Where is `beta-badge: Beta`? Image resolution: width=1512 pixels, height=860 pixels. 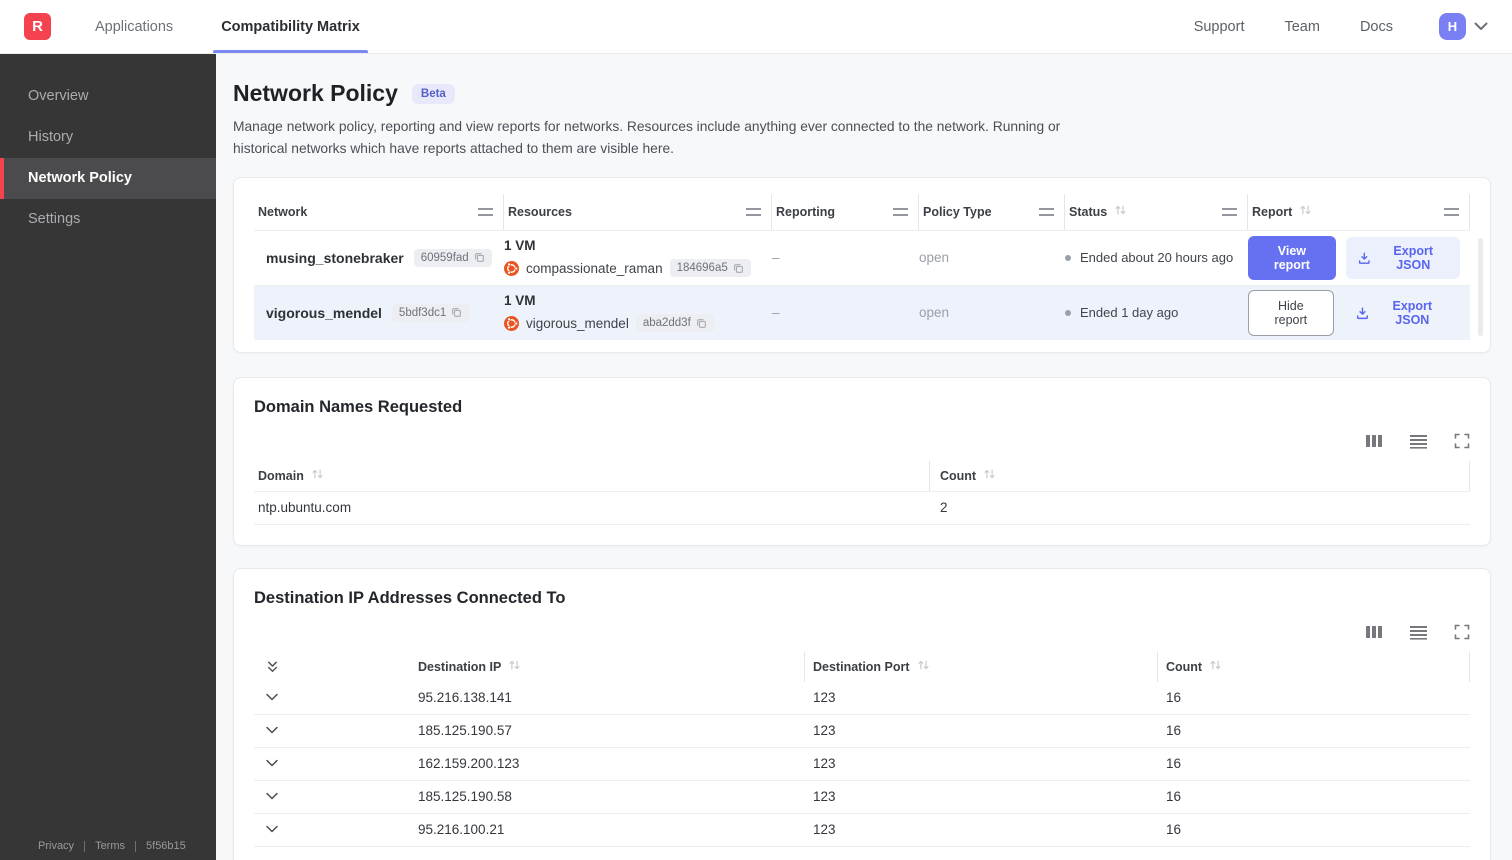
beta-badge: Beta is located at coordinates (433, 93).